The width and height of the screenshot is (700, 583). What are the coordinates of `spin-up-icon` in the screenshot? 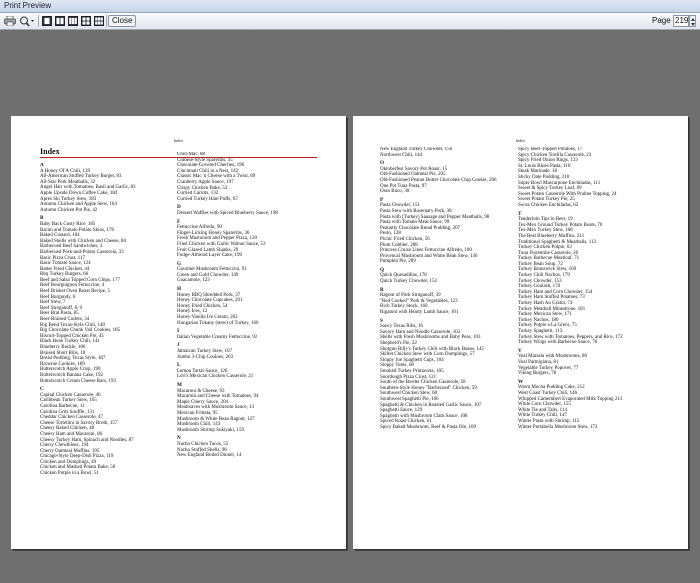 It's located at (693, 19).